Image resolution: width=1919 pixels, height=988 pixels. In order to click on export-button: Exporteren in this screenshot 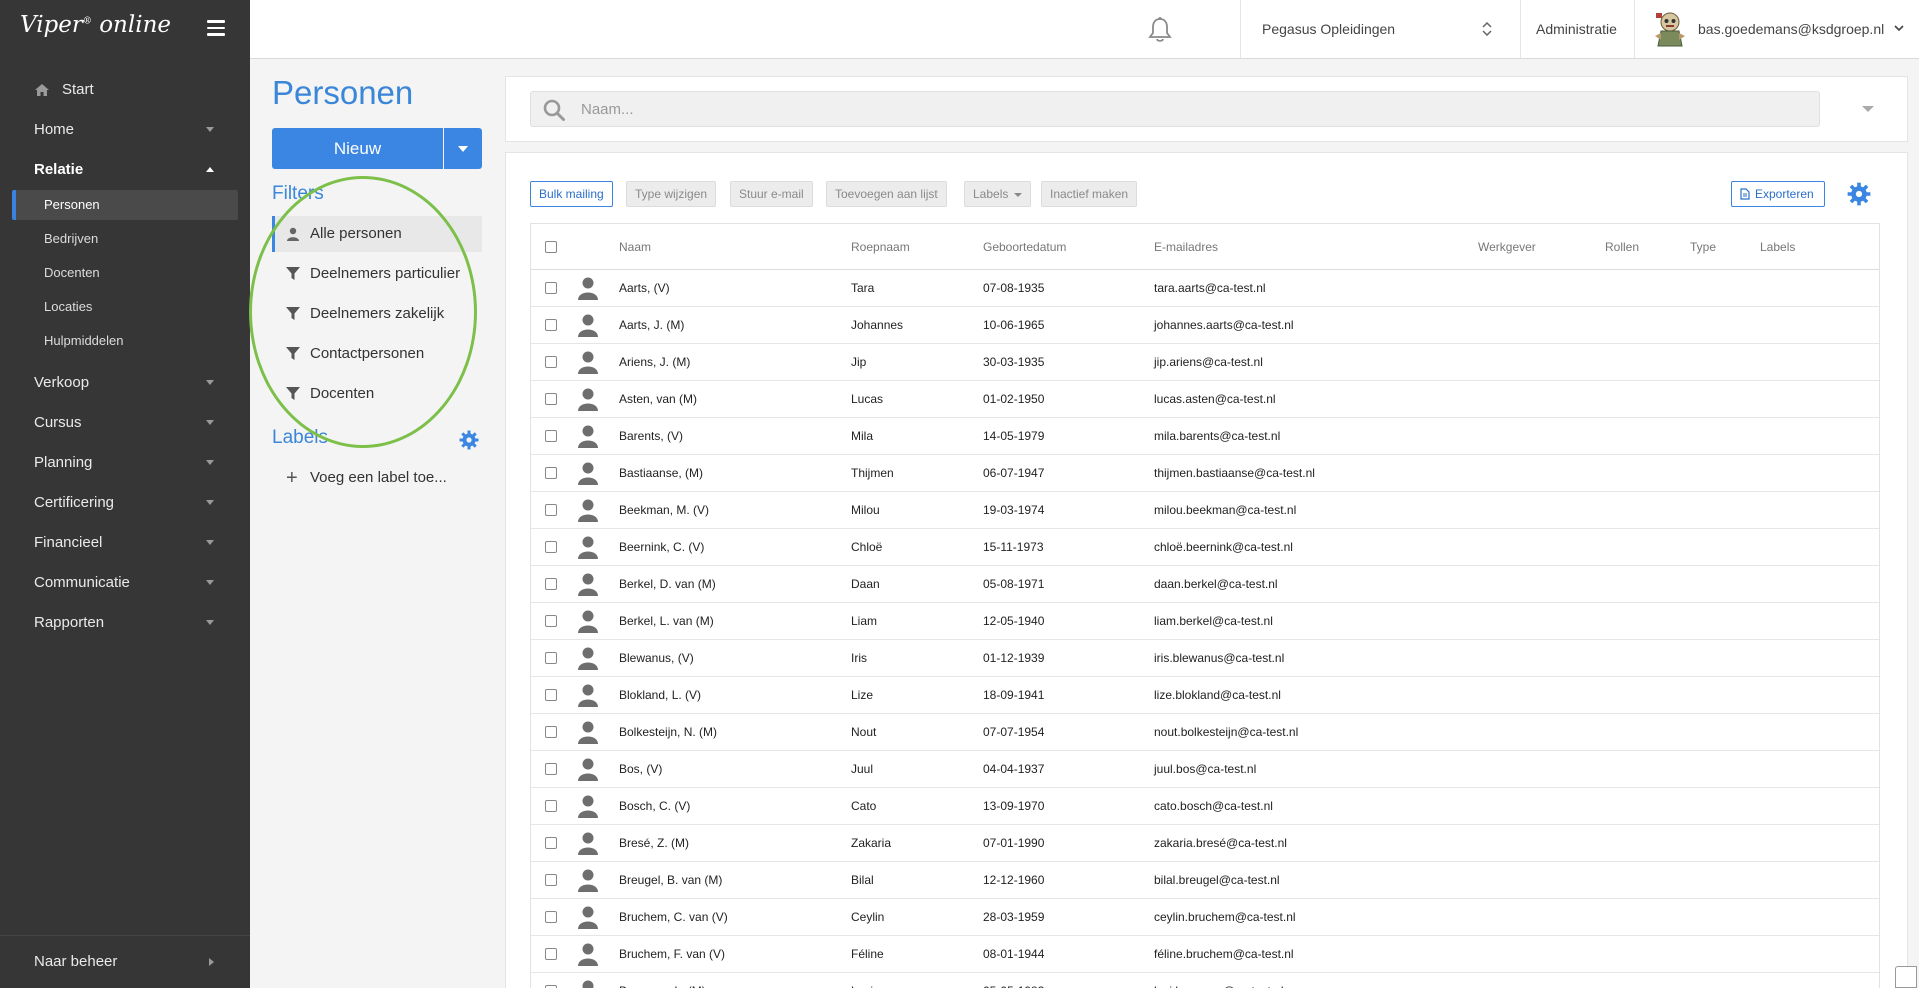, I will do `click(1778, 194)`.